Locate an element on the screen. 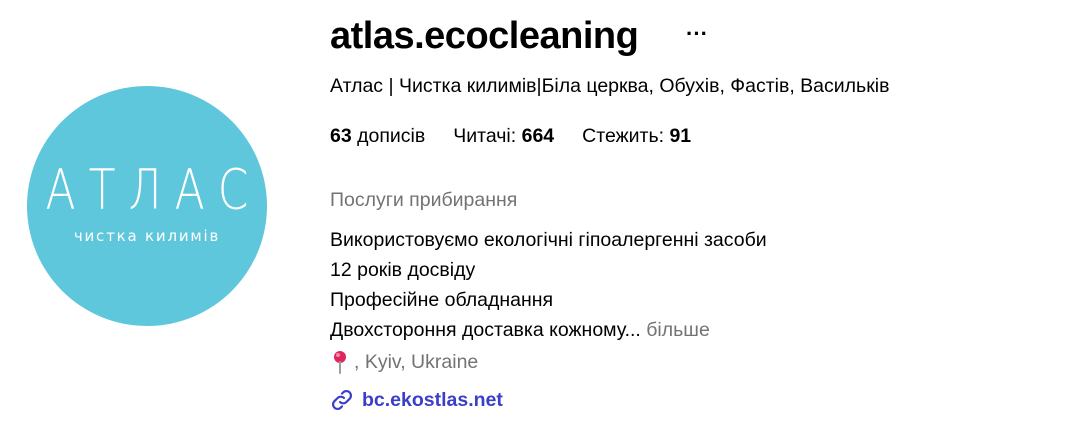 The image size is (1090, 438). location-pin-icon is located at coordinates (340, 362).